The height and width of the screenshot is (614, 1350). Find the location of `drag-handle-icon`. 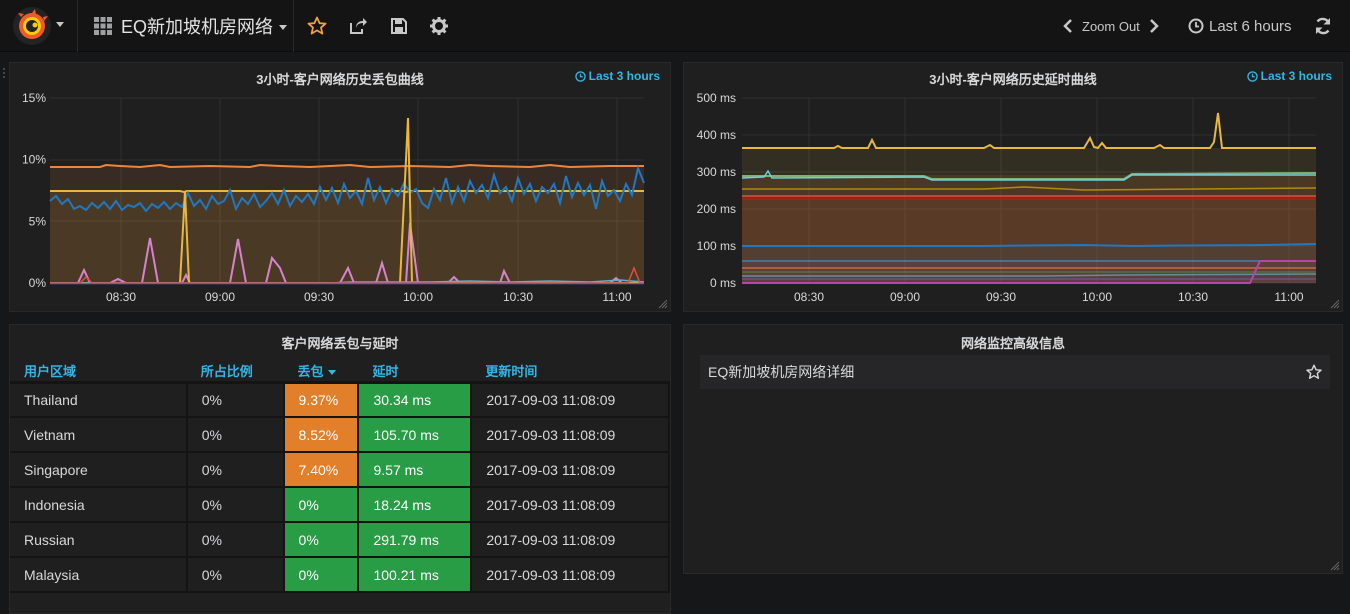

drag-handle-icon is located at coordinates (4, 74).